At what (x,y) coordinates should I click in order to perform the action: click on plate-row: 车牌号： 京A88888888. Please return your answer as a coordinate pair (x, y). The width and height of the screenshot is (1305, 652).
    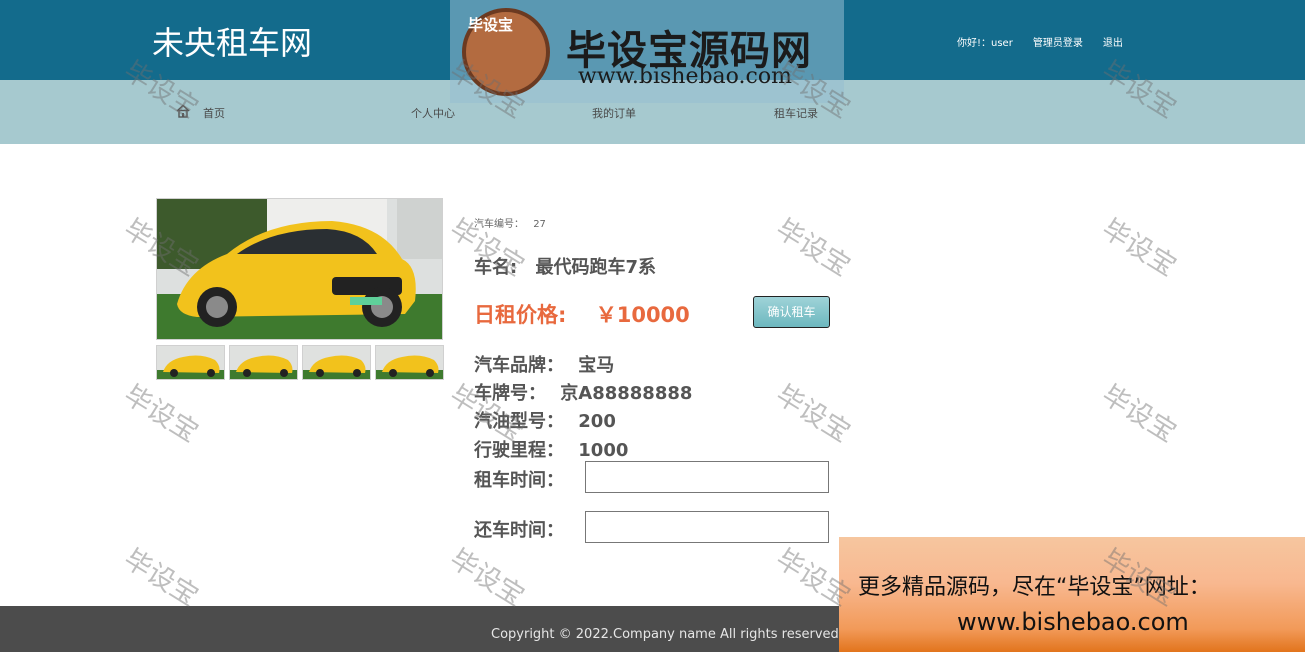
    Looking at the image, I should click on (583, 392).